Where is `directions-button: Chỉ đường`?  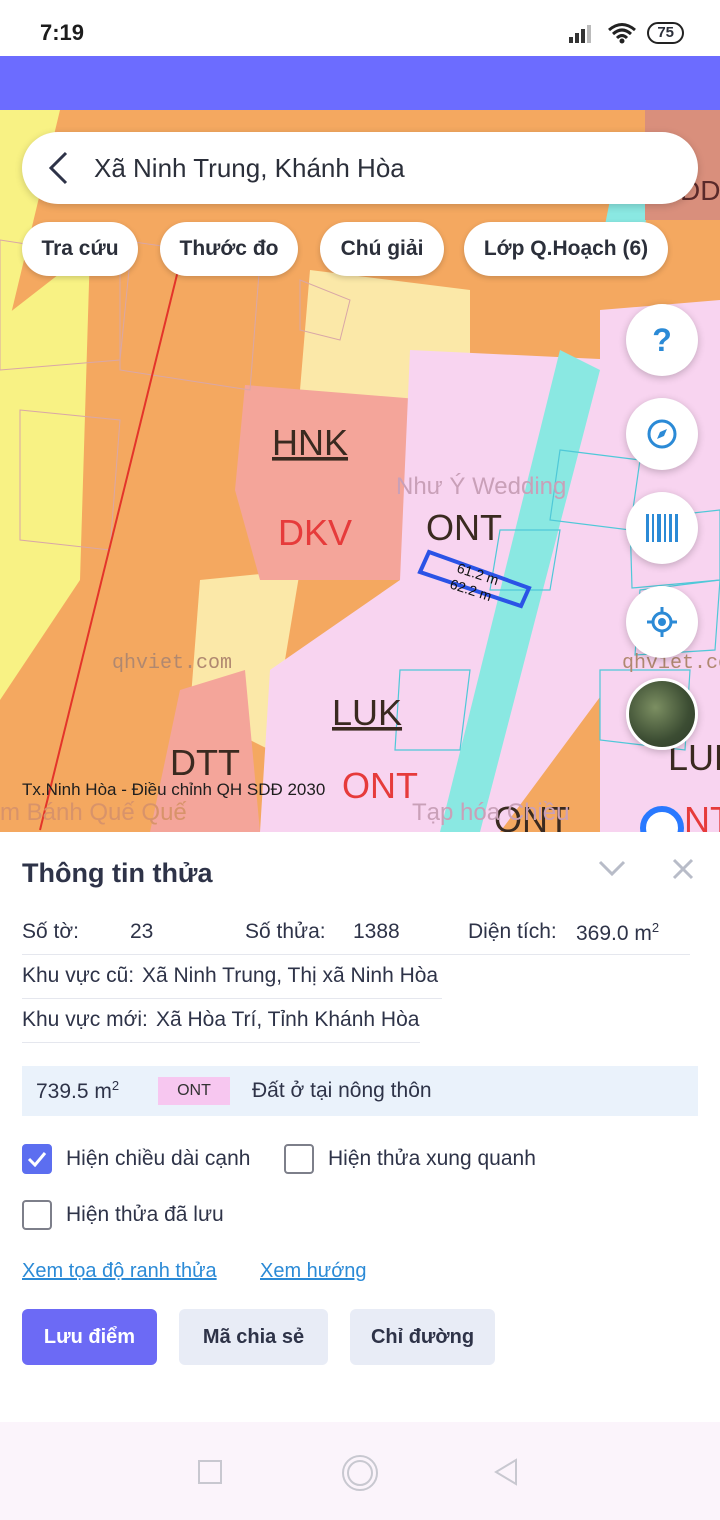
directions-button: Chỉ đường is located at coordinates (422, 1337).